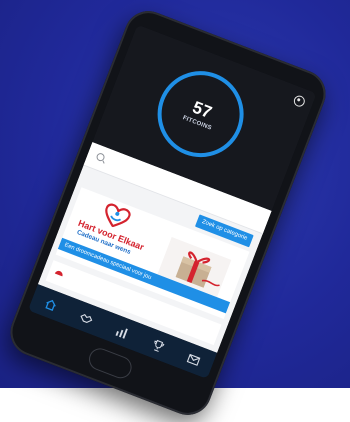  I want to click on trophy-icon, so click(159, 345).